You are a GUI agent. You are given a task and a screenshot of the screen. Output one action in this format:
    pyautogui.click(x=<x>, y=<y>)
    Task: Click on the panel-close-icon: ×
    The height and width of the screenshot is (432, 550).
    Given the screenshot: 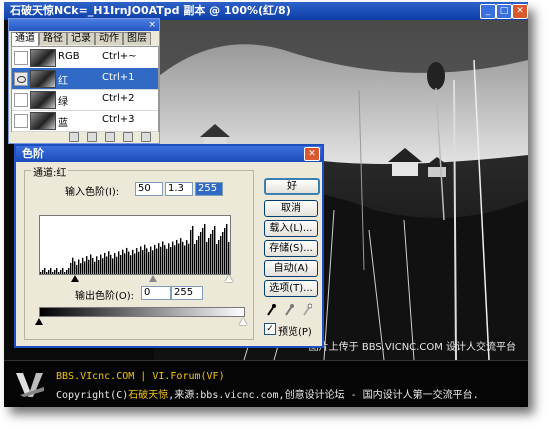 What is the action you would take?
    pyautogui.click(x=152, y=25)
    